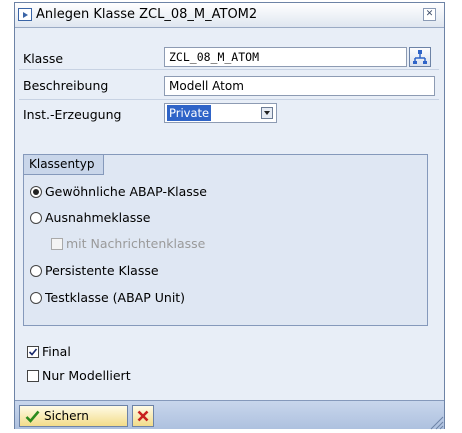  What do you see at coordinates (98, 217) in the screenshot?
I see `radio-label: Ausnahmeklasse` at bounding box center [98, 217].